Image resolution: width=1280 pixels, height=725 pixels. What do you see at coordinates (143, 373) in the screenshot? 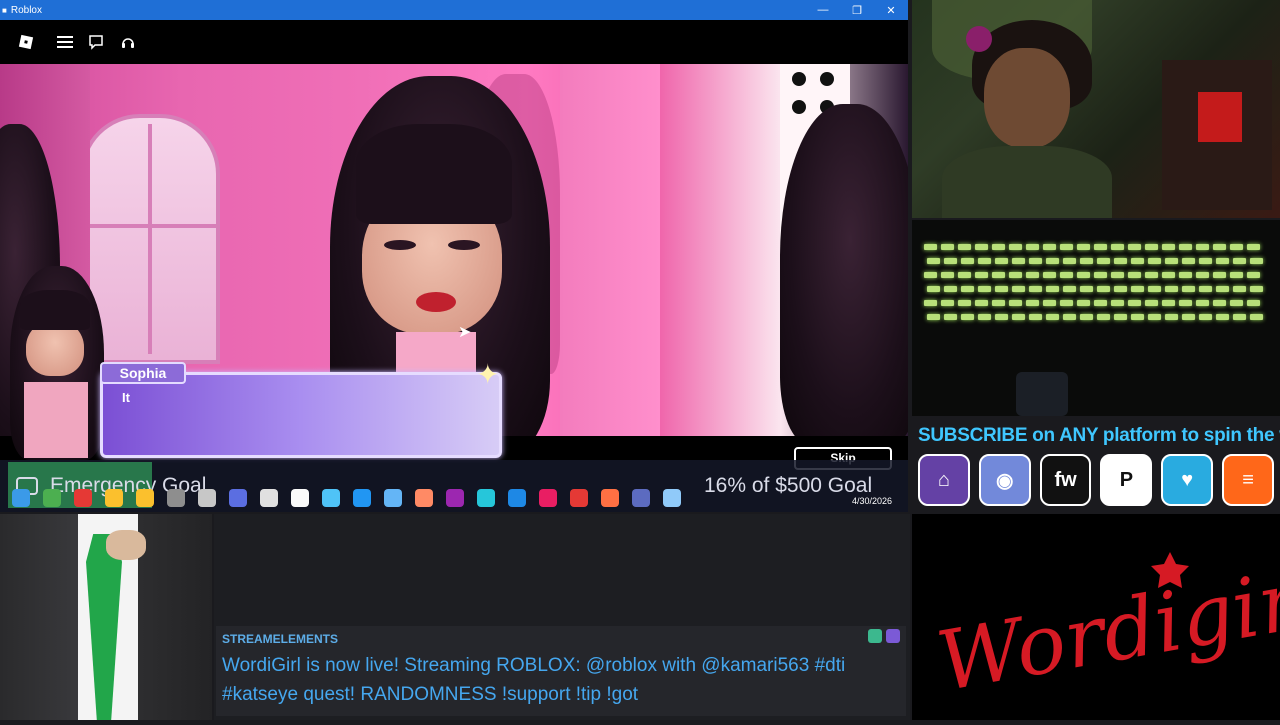
I see `speaker-name: Sophia` at bounding box center [143, 373].